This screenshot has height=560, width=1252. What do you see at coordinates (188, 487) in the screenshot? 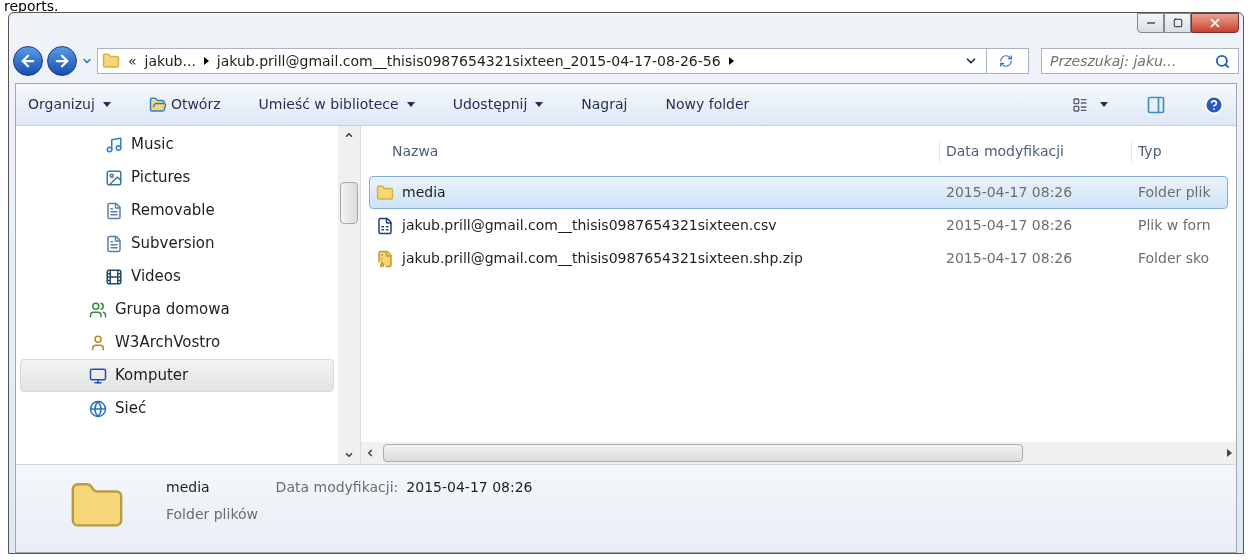
I see `details-name: media` at bounding box center [188, 487].